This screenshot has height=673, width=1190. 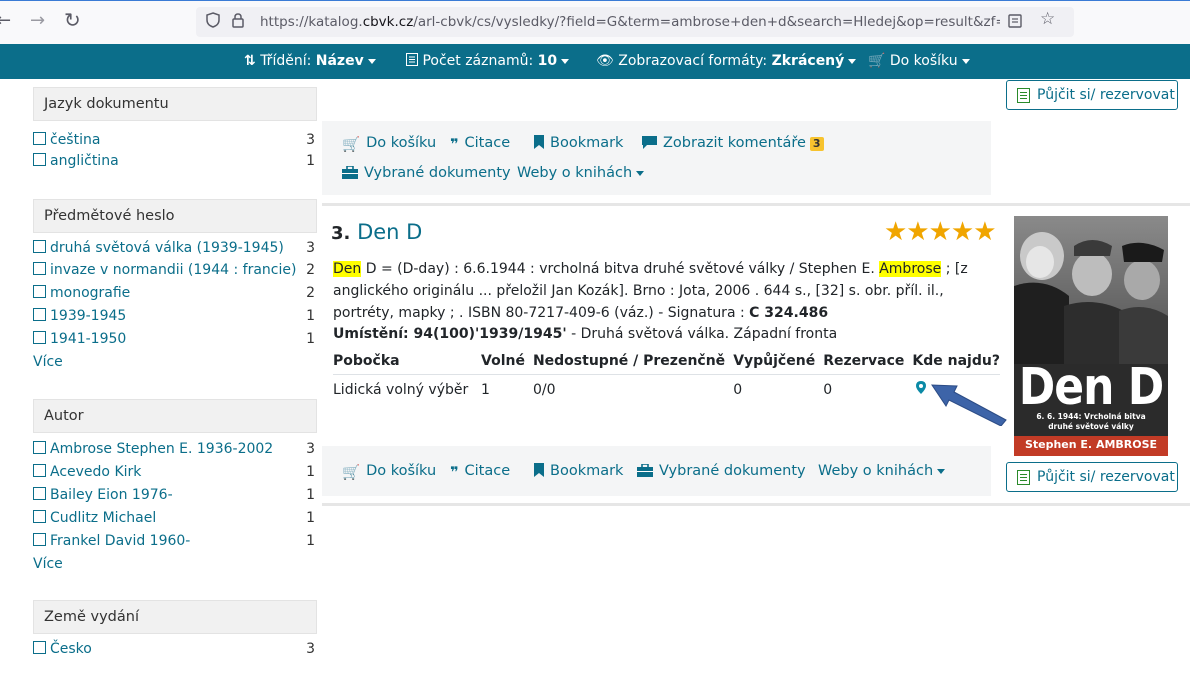 I want to click on facet-item: Acevedo Kirk 1, so click(x=175, y=474).